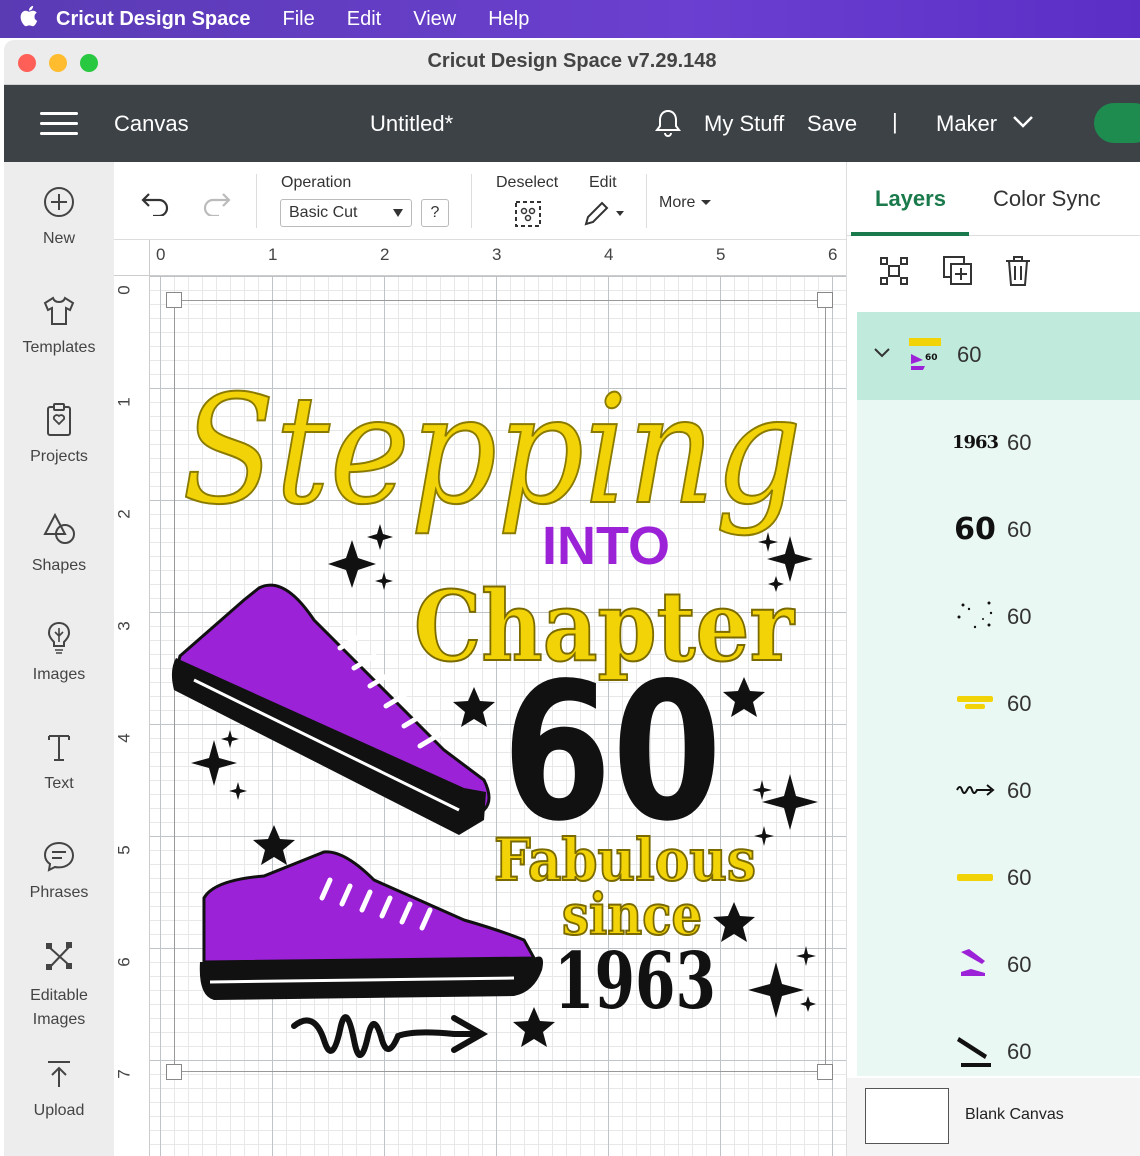 The image size is (1140, 1156). What do you see at coordinates (59, 783) in the screenshot?
I see `sidebar-item-label: Text` at bounding box center [59, 783].